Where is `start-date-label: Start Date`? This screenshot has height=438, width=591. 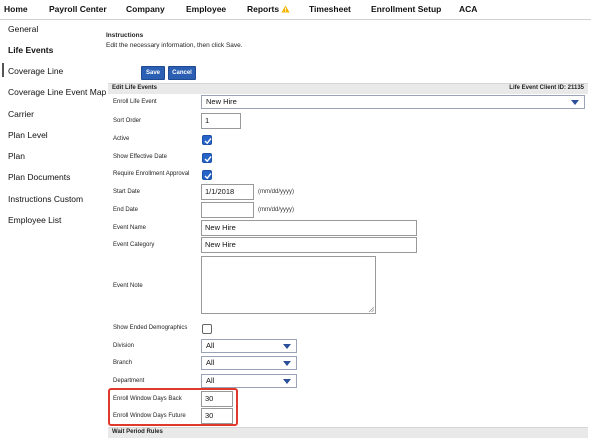
start-date-label: Start Date is located at coordinates (127, 192).